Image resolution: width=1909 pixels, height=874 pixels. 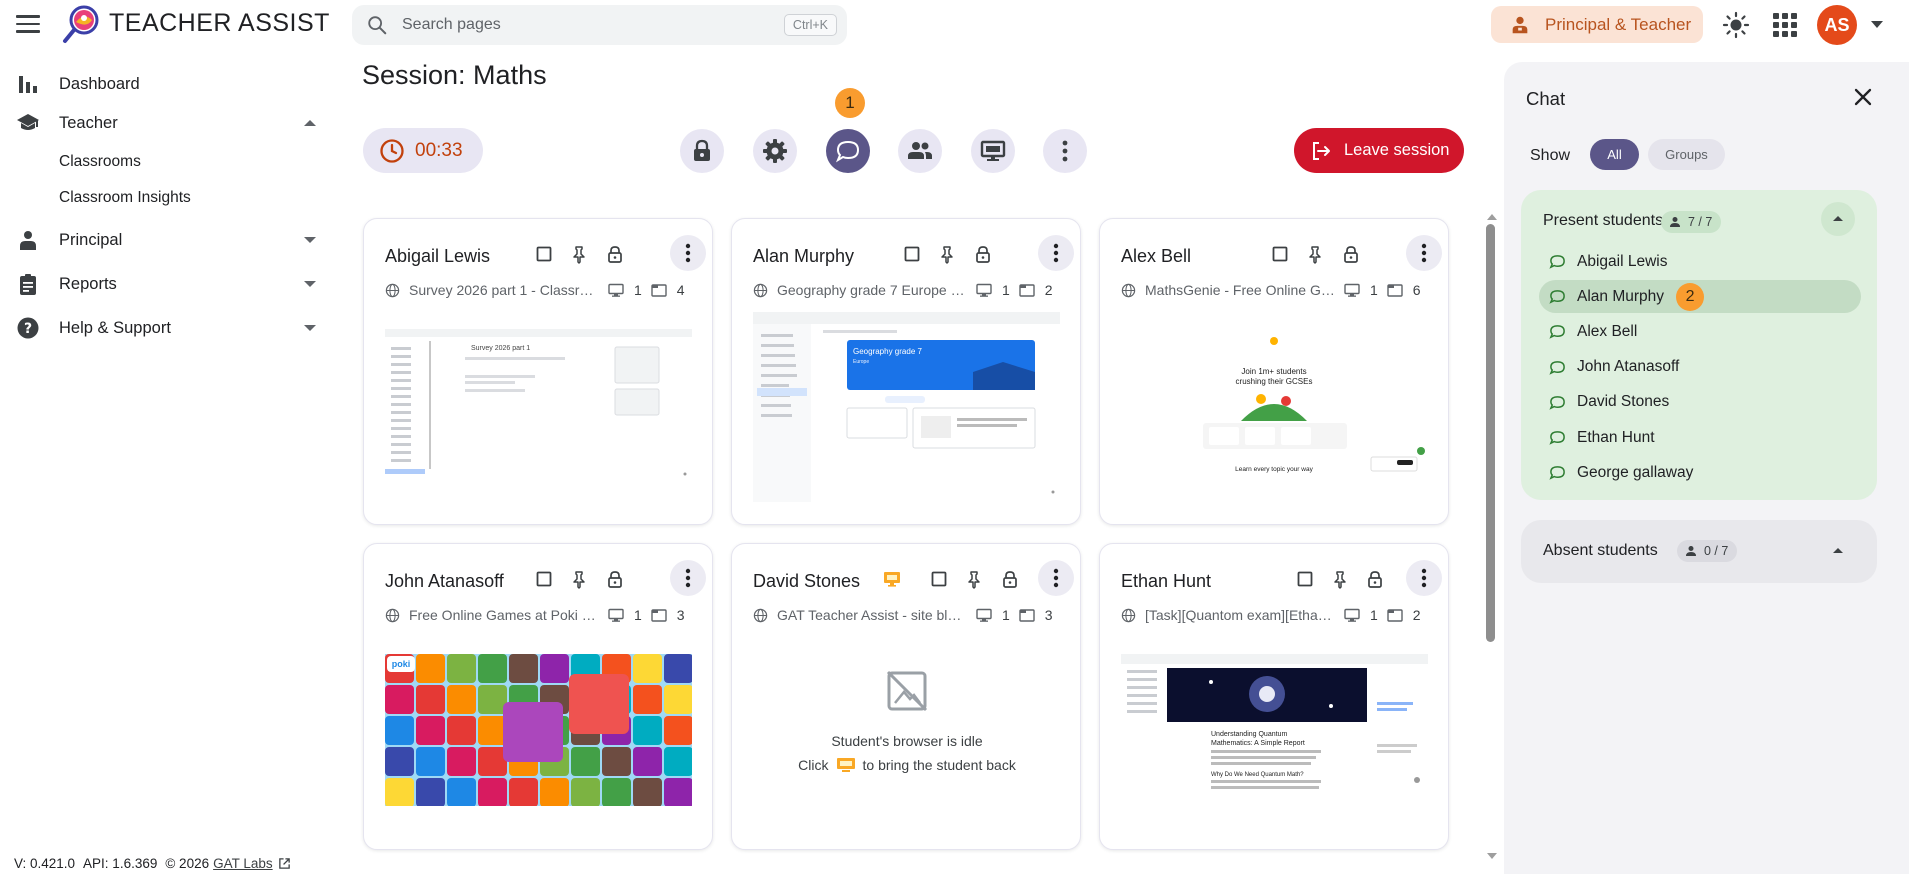 I want to click on search-input: Search pages, so click(x=593, y=25).